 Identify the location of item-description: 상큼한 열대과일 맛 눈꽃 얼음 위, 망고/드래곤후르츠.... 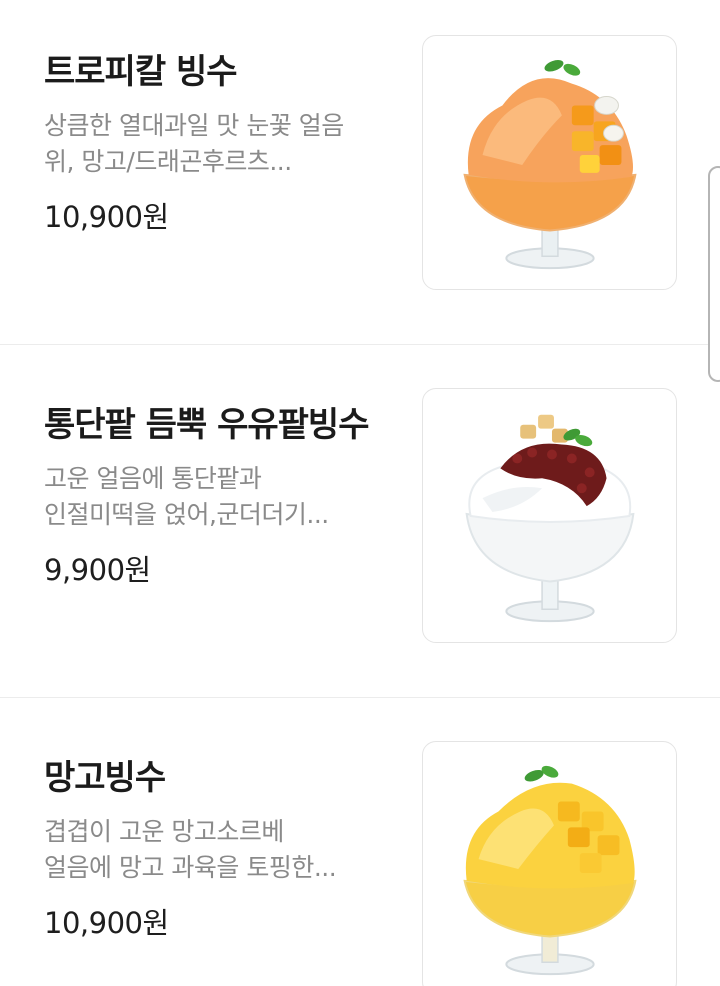
(224, 144).